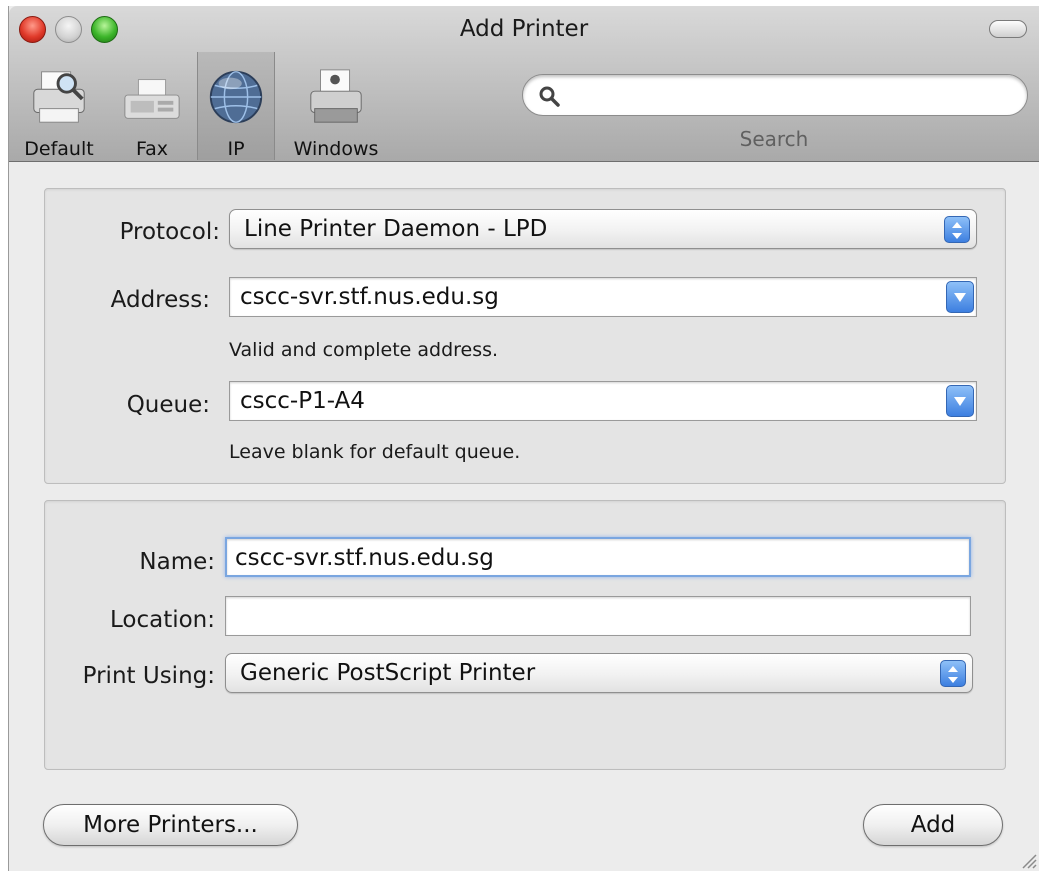 This screenshot has width=1039, height=871. Describe the element at coordinates (369, 297) in the screenshot. I see `address-value: cscc-svr.stf.nus.edu.sg` at that location.